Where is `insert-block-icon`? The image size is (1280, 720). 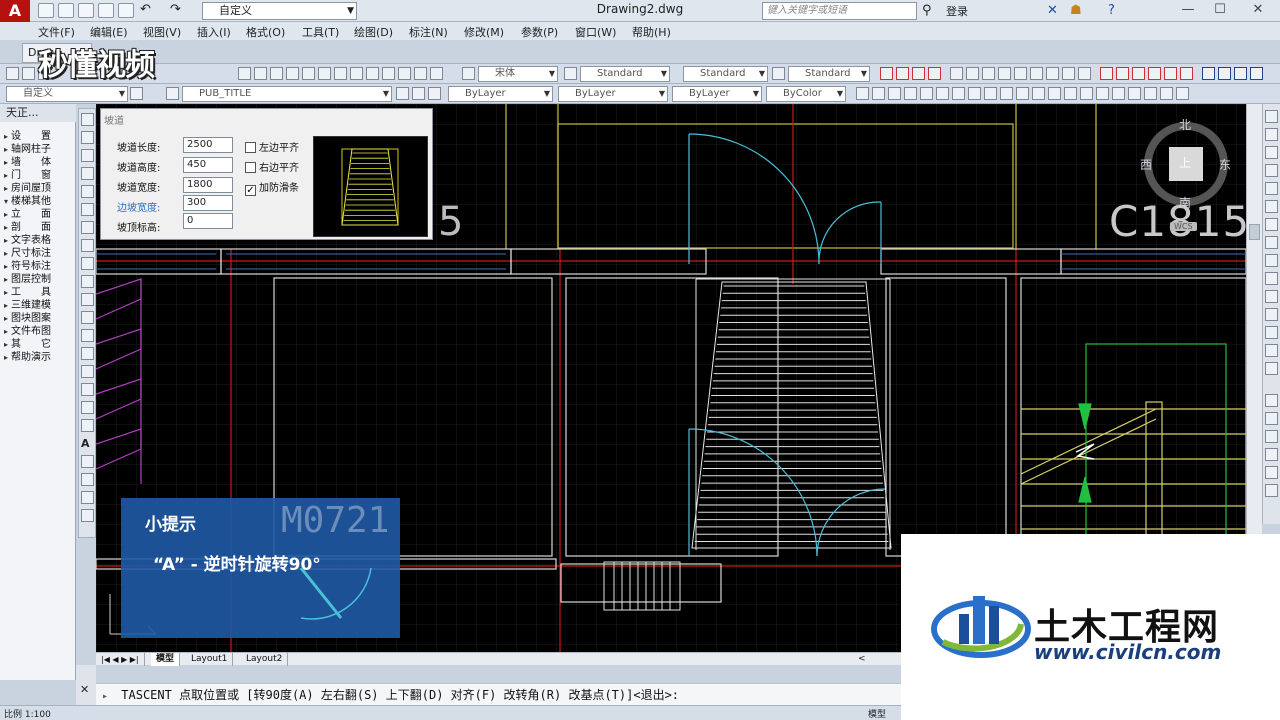
insert-block-icon is located at coordinates (87, 317).